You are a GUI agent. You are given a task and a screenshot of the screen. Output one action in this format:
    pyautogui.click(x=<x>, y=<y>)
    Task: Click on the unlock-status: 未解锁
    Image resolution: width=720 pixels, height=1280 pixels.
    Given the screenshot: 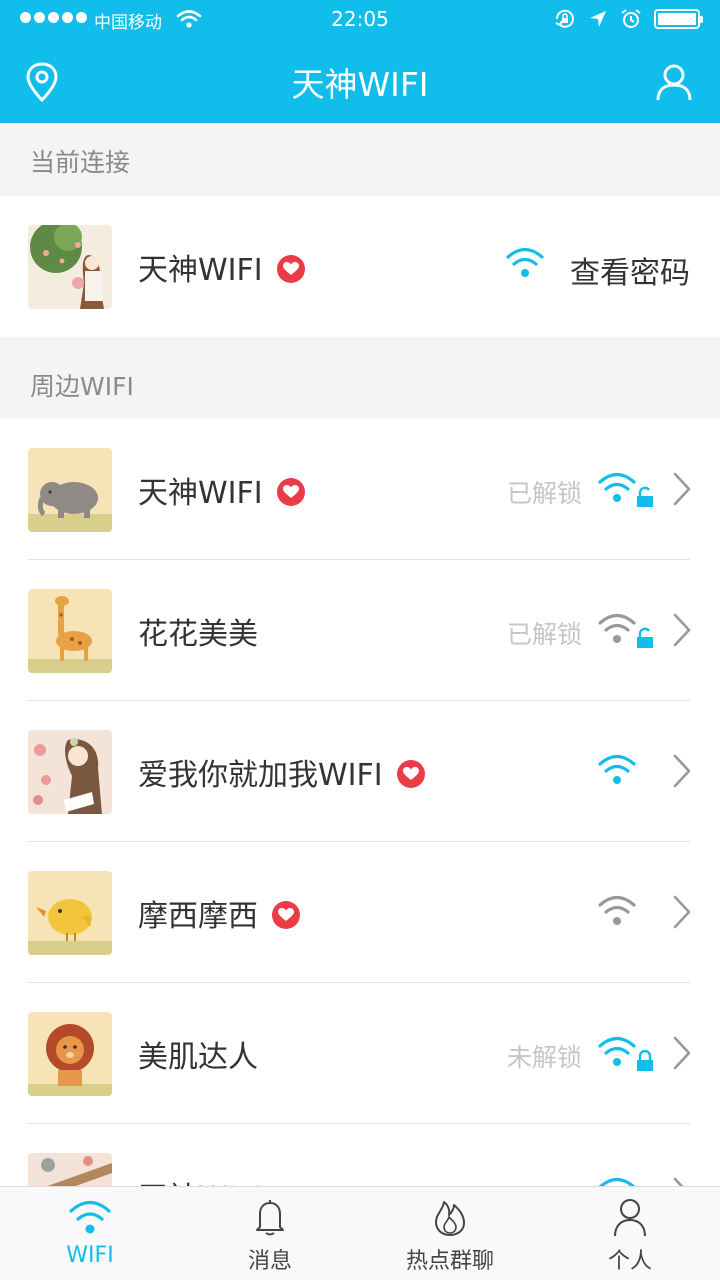 What is the action you would take?
    pyautogui.click(x=544, y=1057)
    